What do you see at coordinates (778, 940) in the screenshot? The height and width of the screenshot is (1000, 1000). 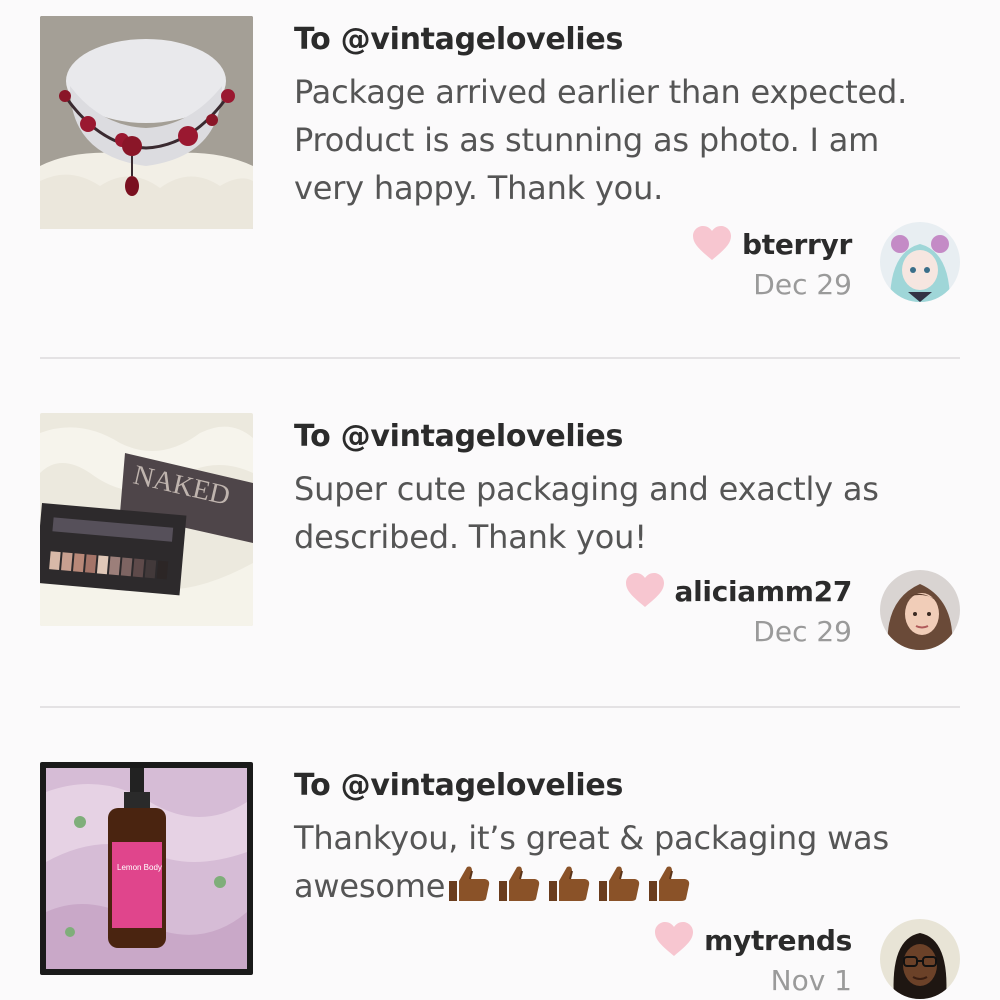 I see `reviewer-username: mytrends` at bounding box center [778, 940].